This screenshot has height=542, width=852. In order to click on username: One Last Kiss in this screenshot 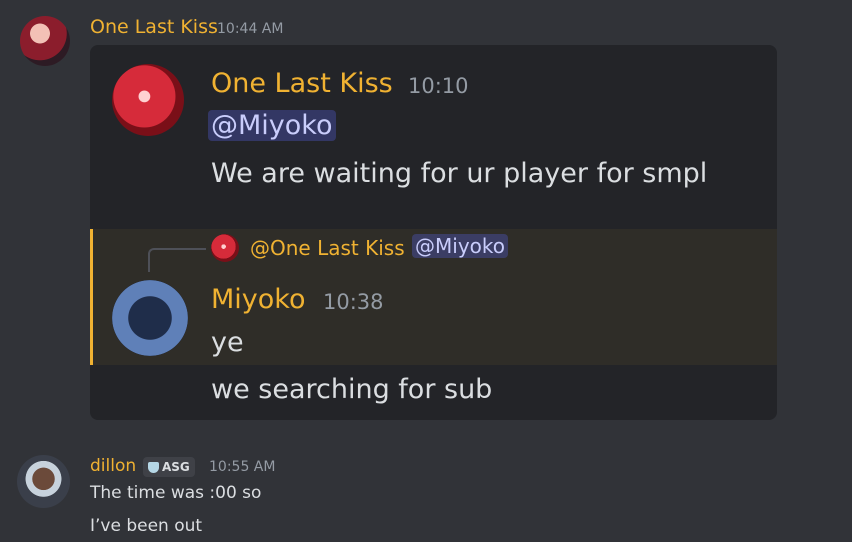, I will do `click(154, 27)`.